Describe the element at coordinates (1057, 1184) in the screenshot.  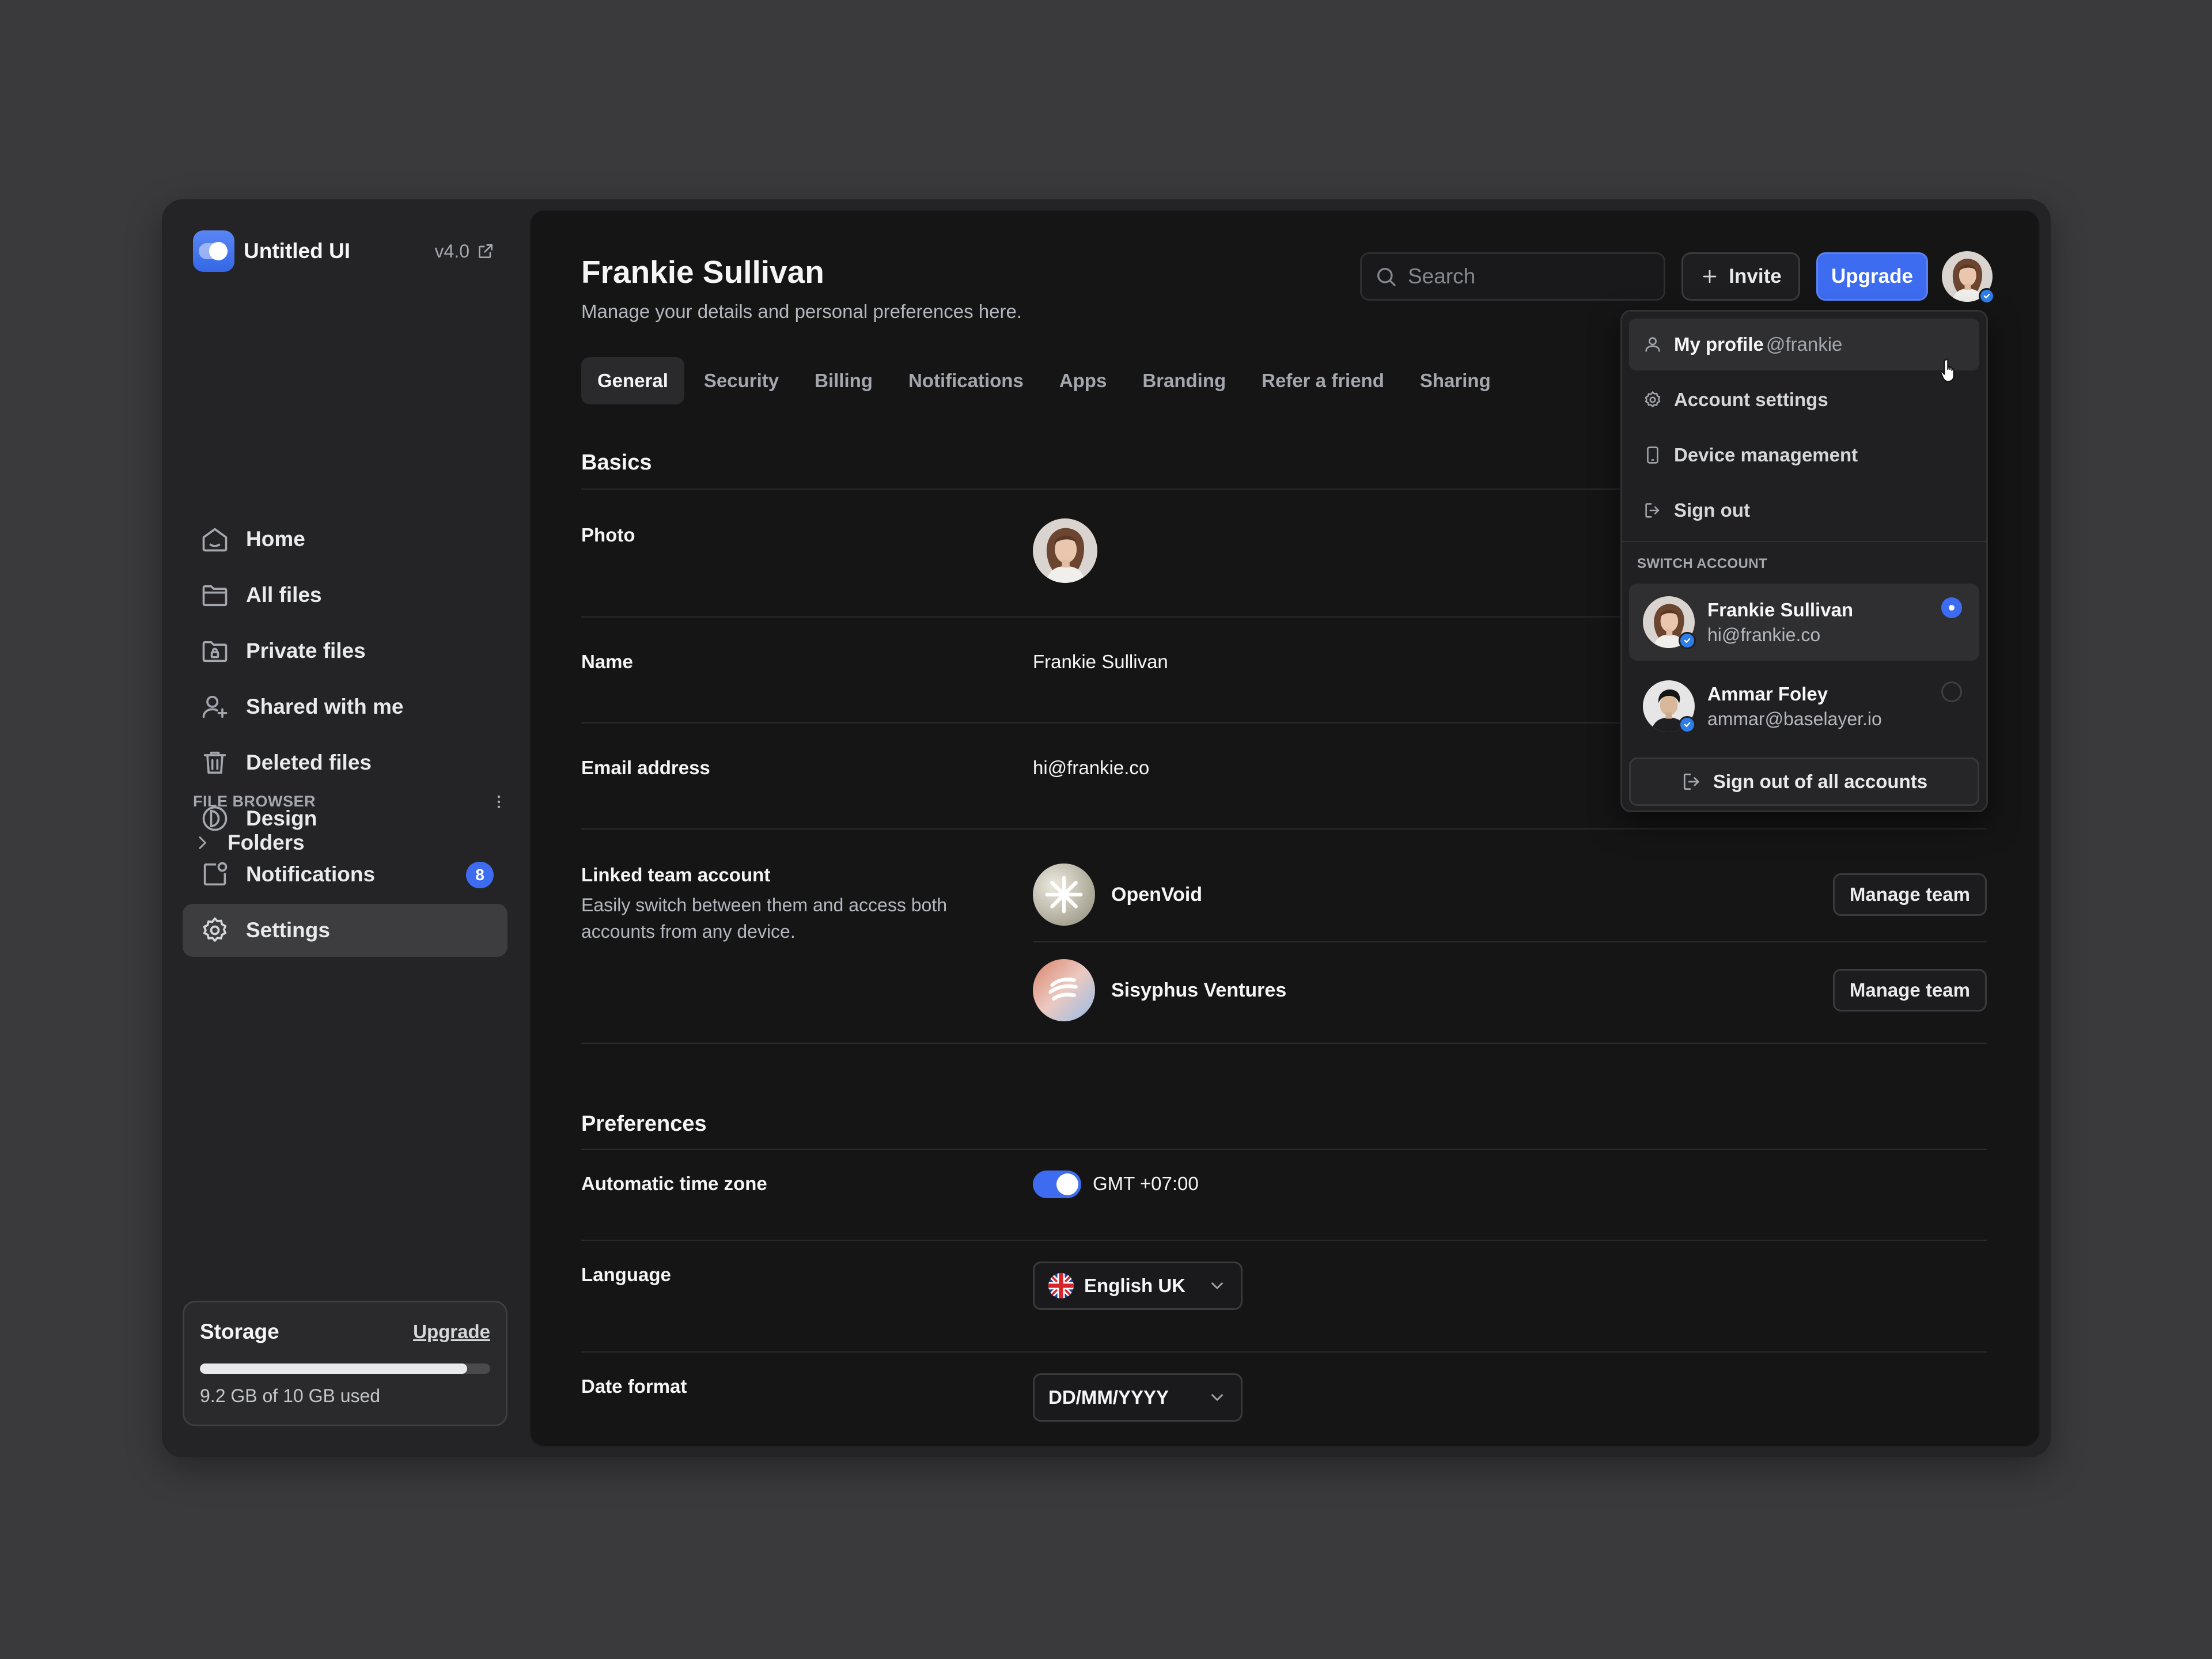
I see `timezone-toggle` at that location.